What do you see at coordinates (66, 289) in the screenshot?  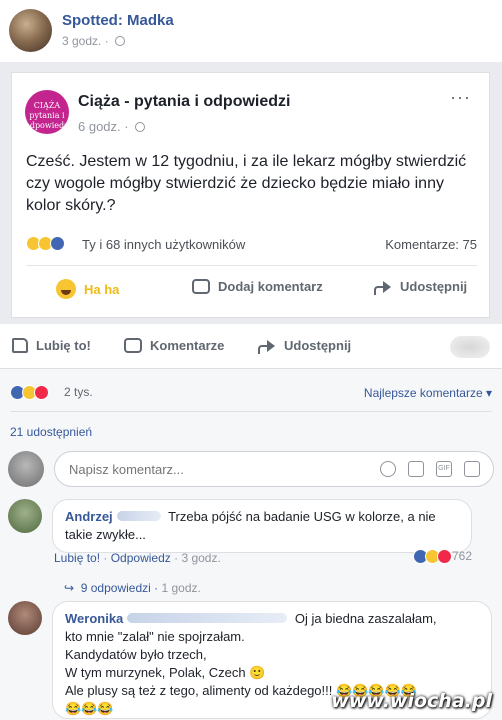 I see `haha-icon` at bounding box center [66, 289].